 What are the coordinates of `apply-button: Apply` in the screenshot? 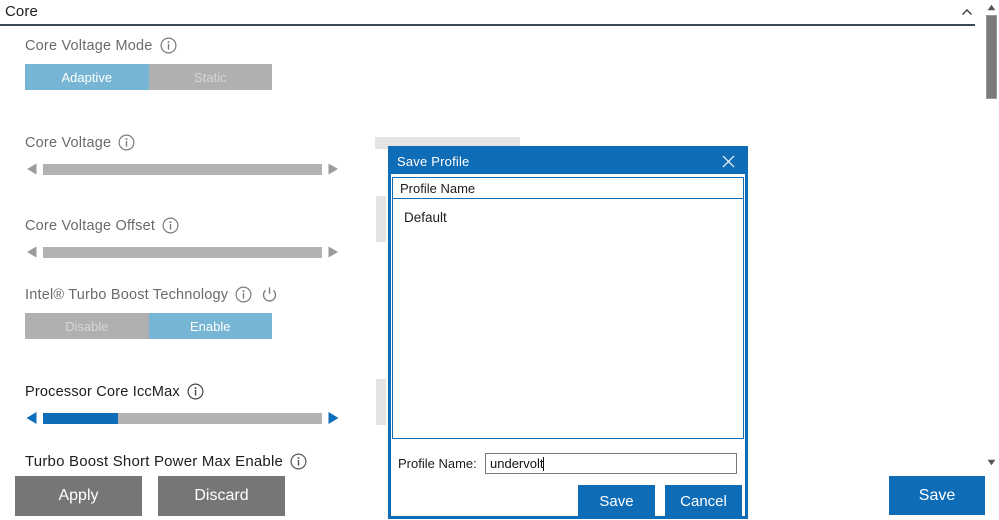 It's located at (78, 496).